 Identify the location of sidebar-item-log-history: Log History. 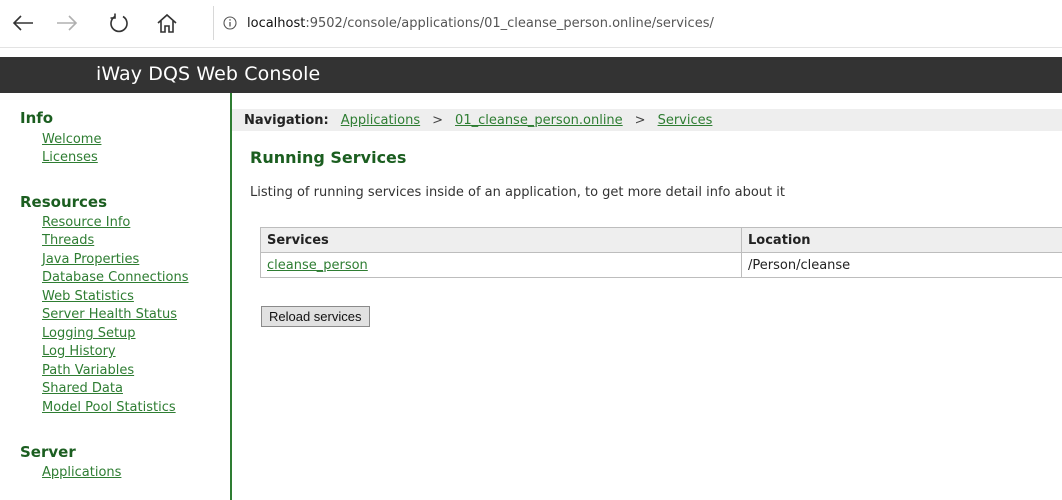
(79, 351).